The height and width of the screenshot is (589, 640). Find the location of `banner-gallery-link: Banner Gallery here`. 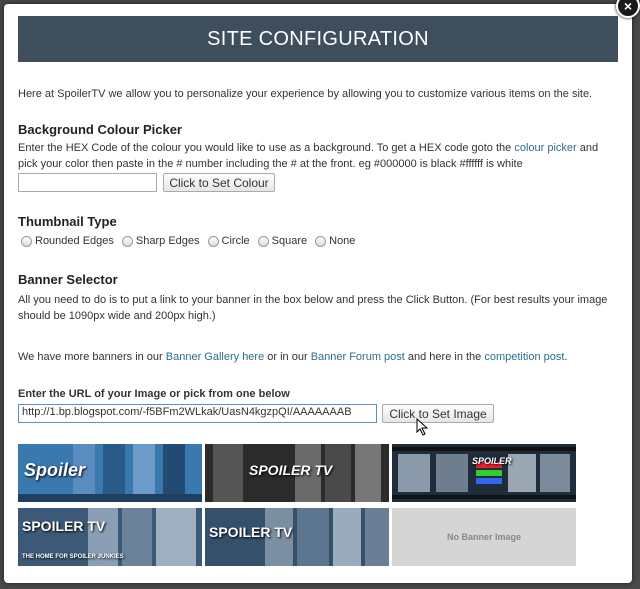

banner-gallery-link: Banner Gallery here is located at coordinates (215, 357).